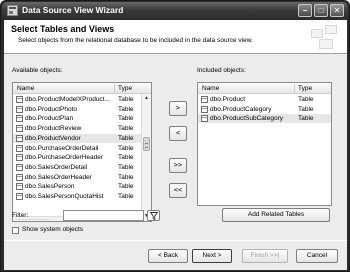 The height and width of the screenshot is (272, 350). What do you see at coordinates (178, 108) in the screenshot?
I see `add-selected-button: >` at bounding box center [178, 108].